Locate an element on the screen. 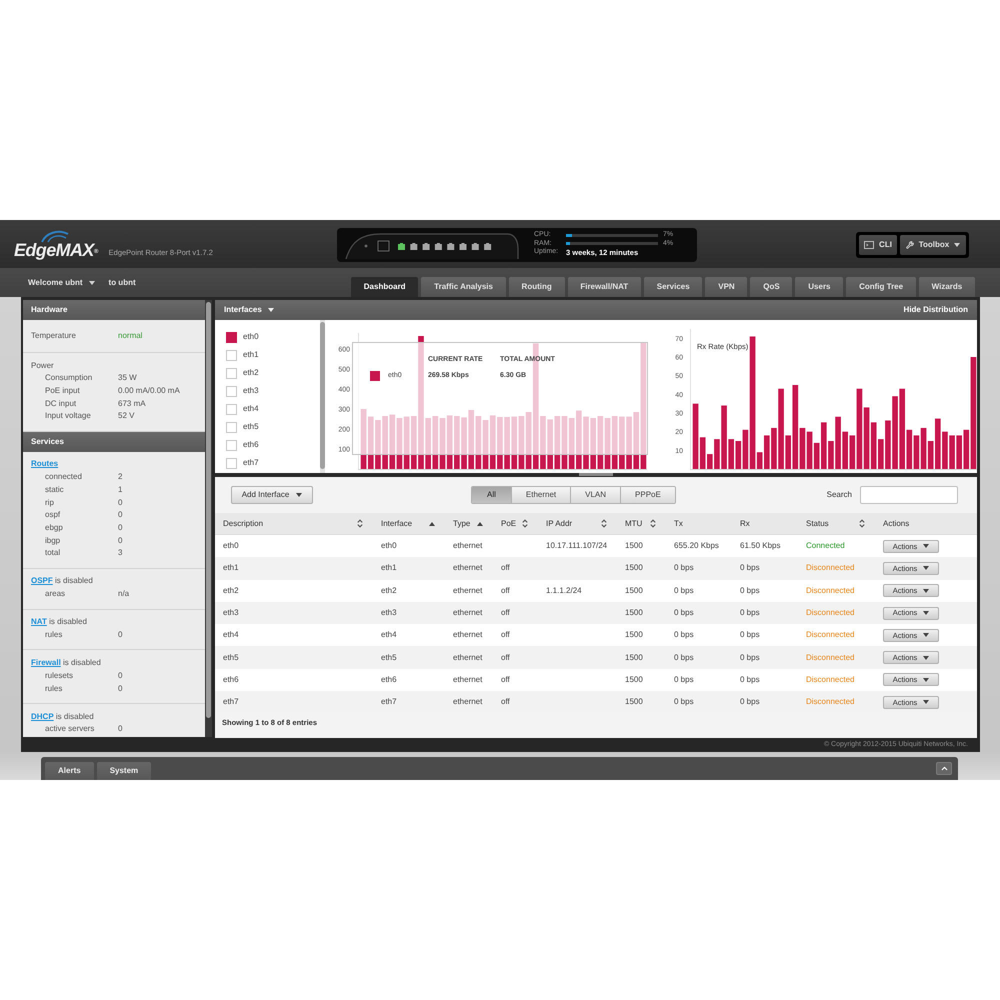 The width and height of the screenshot is (1000, 1000). interface-label: eth1 is located at coordinates (251, 355).